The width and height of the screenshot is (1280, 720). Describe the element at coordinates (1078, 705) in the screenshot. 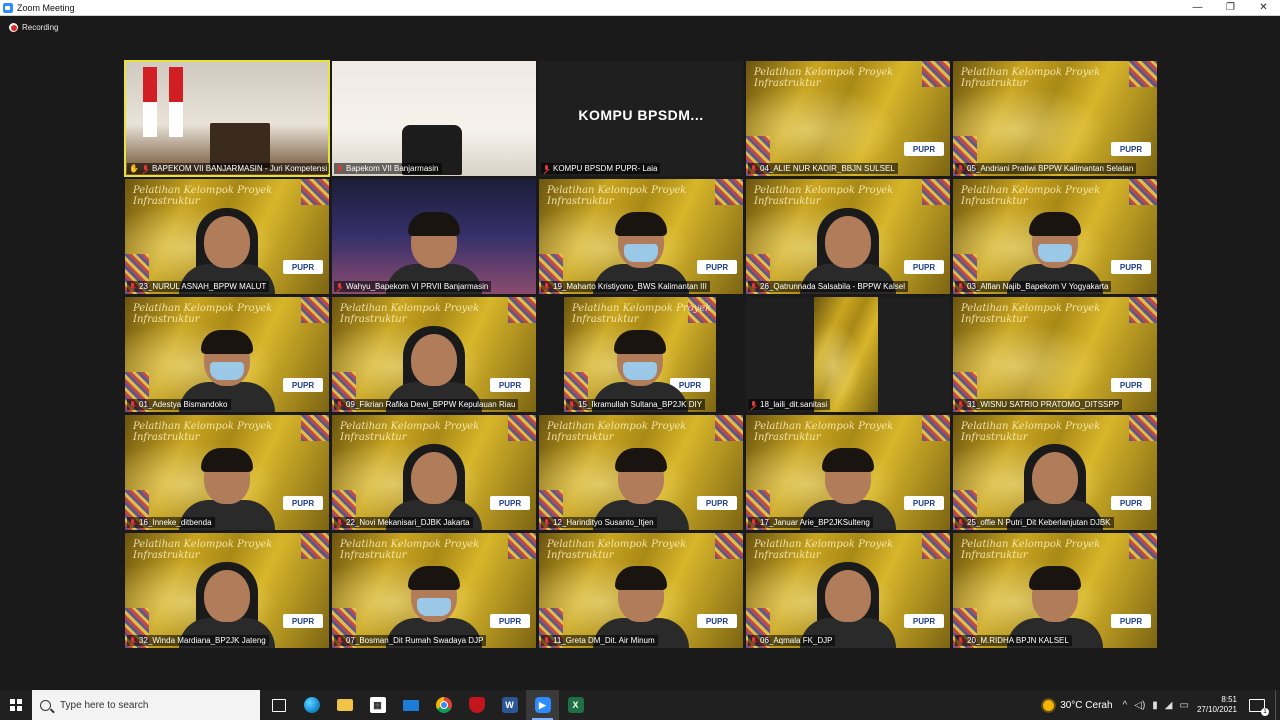

I see `weather-widget: 30°C Cerah` at that location.